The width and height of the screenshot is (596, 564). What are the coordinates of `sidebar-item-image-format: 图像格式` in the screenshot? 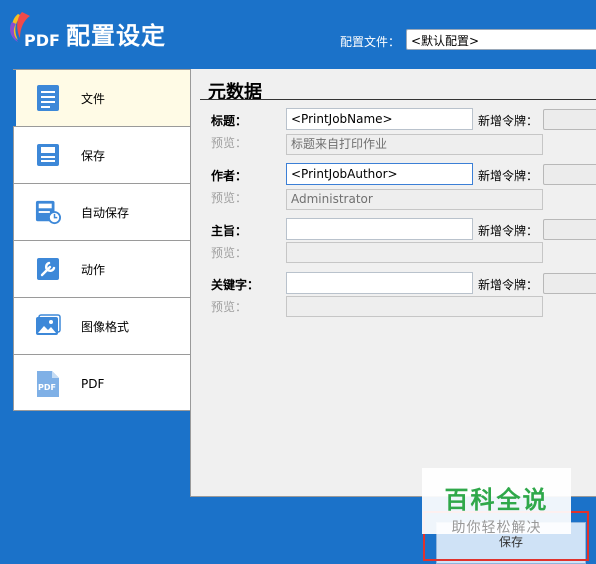 It's located at (102, 326).